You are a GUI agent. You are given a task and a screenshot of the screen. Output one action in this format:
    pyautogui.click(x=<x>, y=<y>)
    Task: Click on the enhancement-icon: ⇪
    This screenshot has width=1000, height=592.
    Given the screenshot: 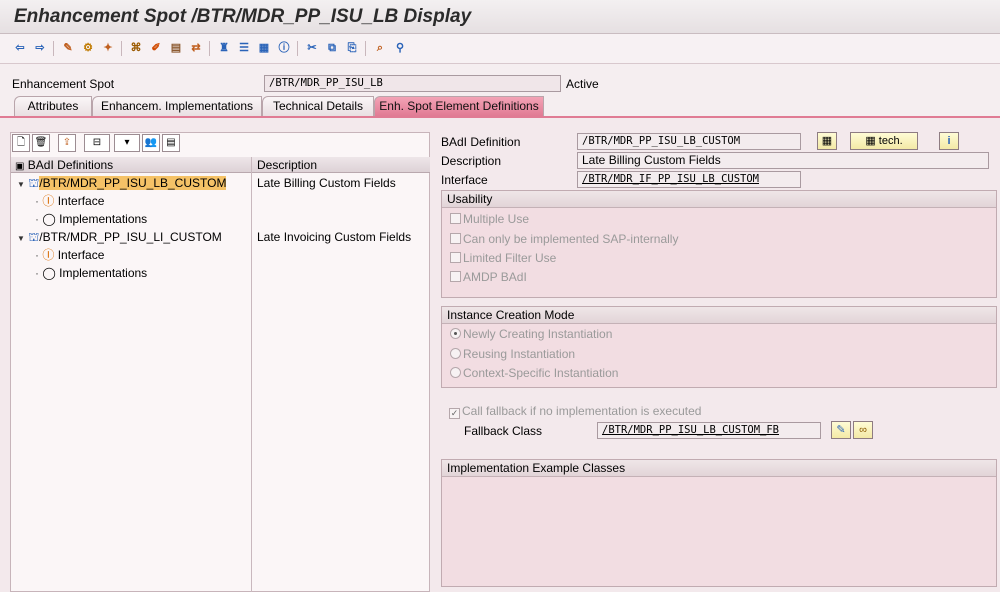 What is the action you would take?
    pyautogui.click(x=67, y=143)
    